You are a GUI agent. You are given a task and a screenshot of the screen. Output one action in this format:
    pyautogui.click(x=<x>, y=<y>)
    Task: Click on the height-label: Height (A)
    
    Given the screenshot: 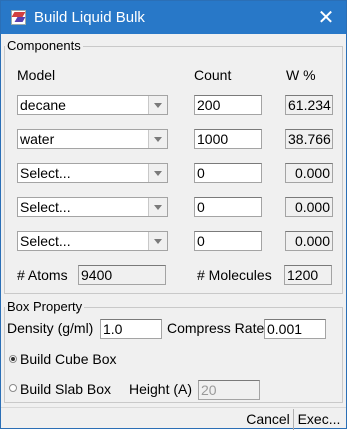 What is the action you would take?
    pyautogui.click(x=161, y=389)
    